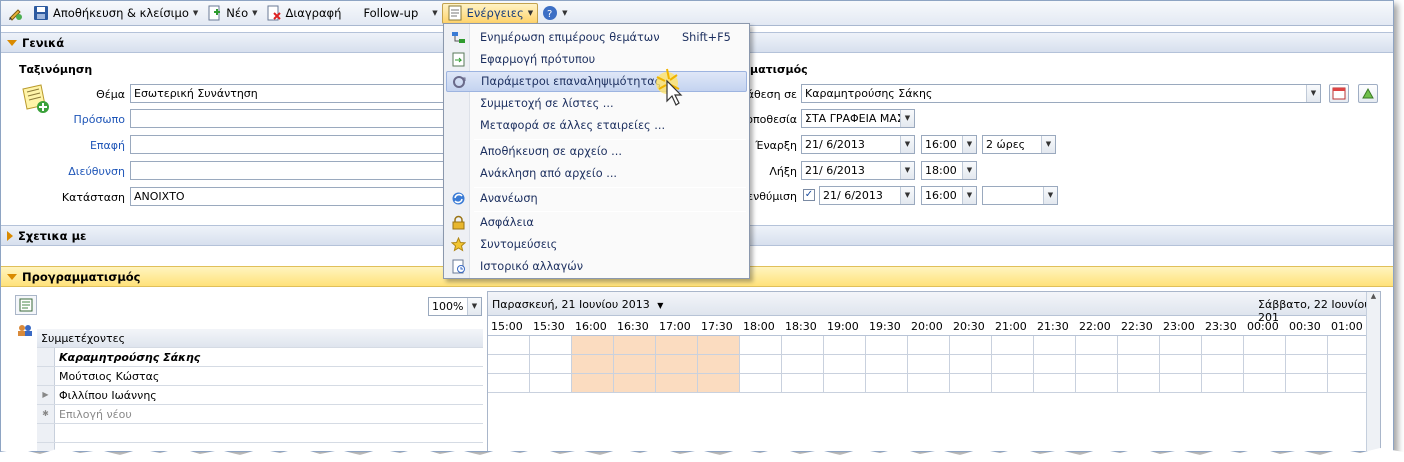 The width and height of the screenshot is (1404, 462). What do you see at coordinates (949, 144) in the screenshot?
I see `start-time: 16:00 ▼` at bounding box center [949, 144].